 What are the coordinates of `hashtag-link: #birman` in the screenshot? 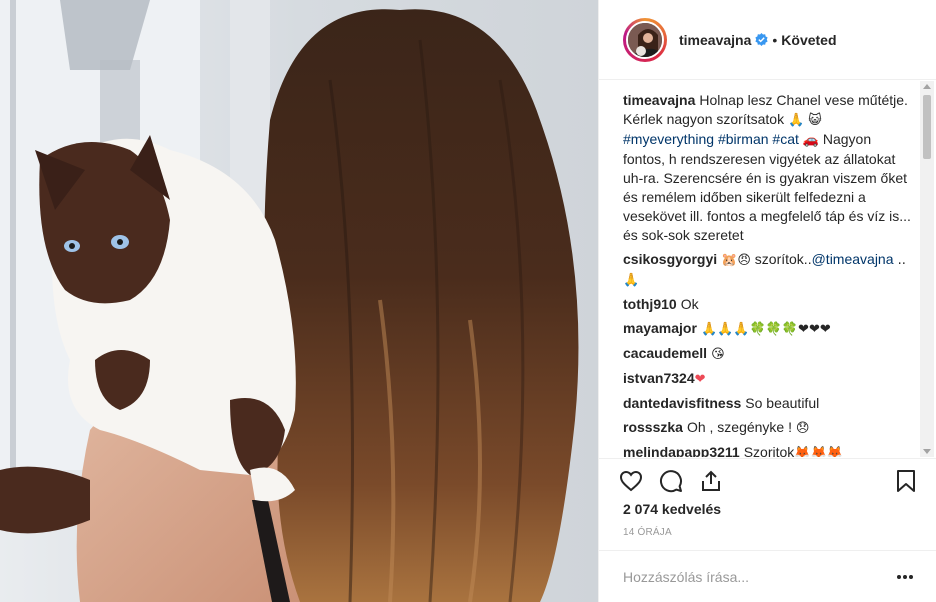 It's located at (743, 139).